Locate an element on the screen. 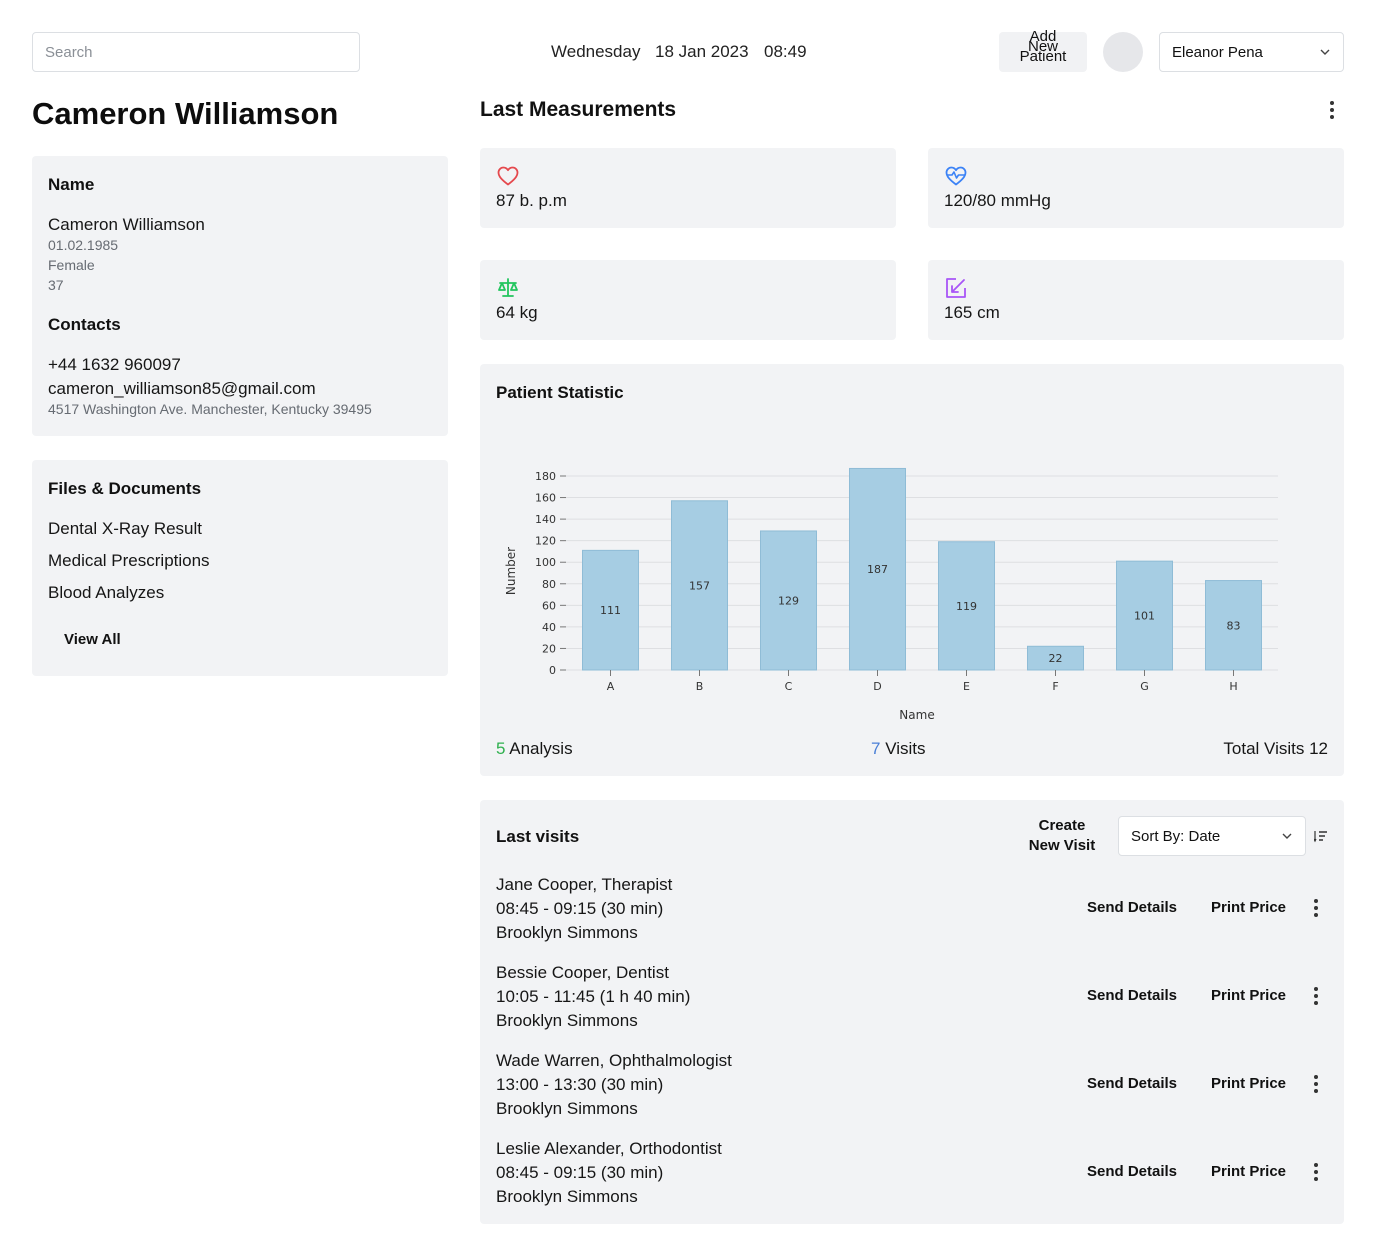  add-new-patient-button: Add New Patient is located at coordinates (1043, 50).